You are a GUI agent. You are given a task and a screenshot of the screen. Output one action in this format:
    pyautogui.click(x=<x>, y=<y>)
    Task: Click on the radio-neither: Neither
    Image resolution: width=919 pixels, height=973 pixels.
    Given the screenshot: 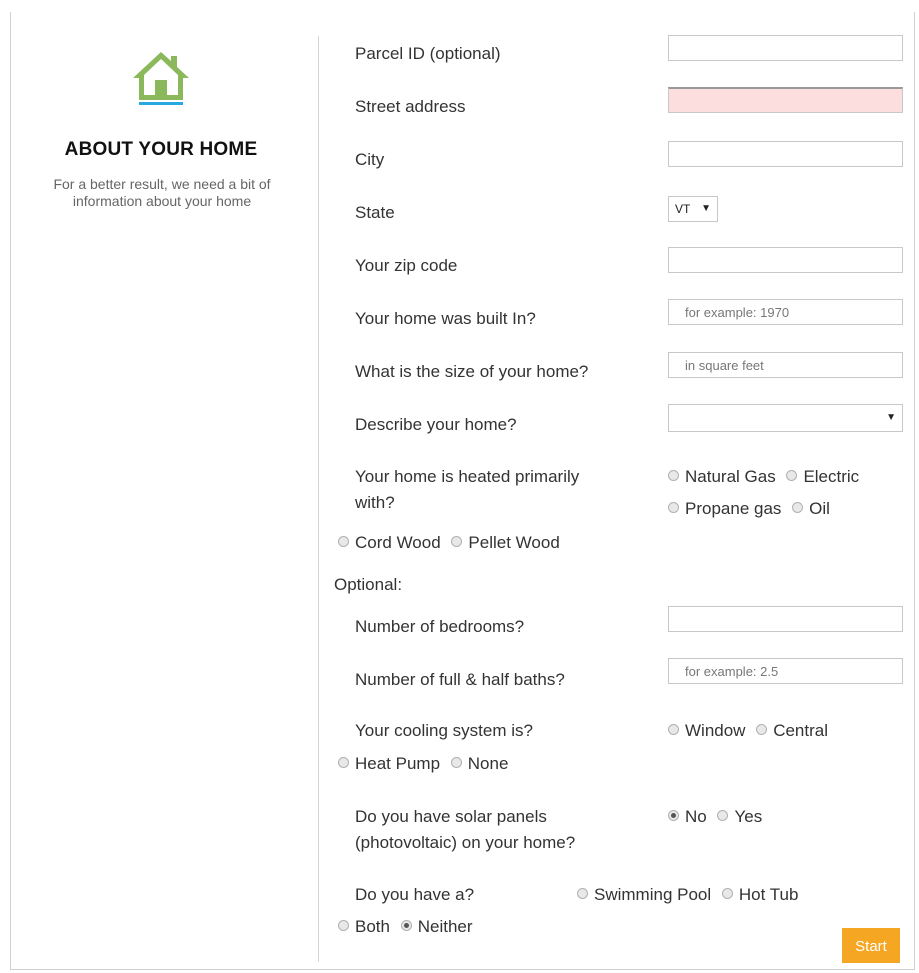 What is the action you would take?
    pyautogui.click(x=436, y=927)
    